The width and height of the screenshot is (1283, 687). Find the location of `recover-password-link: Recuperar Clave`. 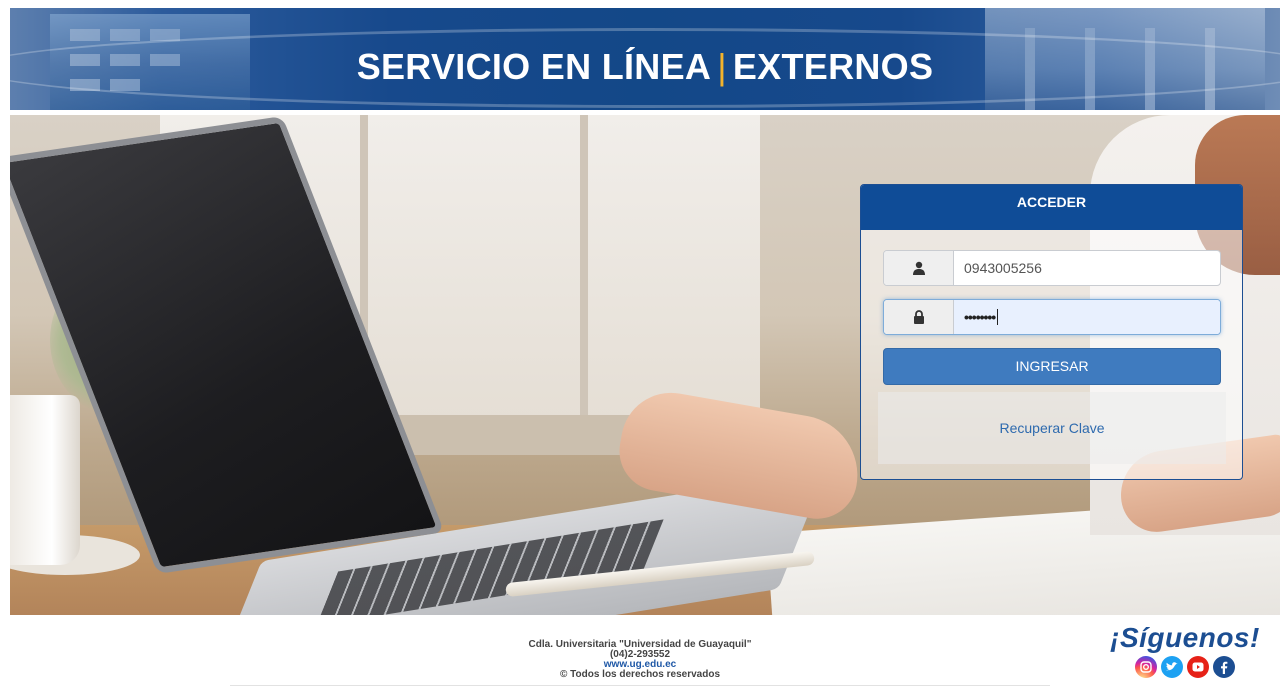

recover-password-link: Recuperar Clave is located at coordinates (1051, 428).